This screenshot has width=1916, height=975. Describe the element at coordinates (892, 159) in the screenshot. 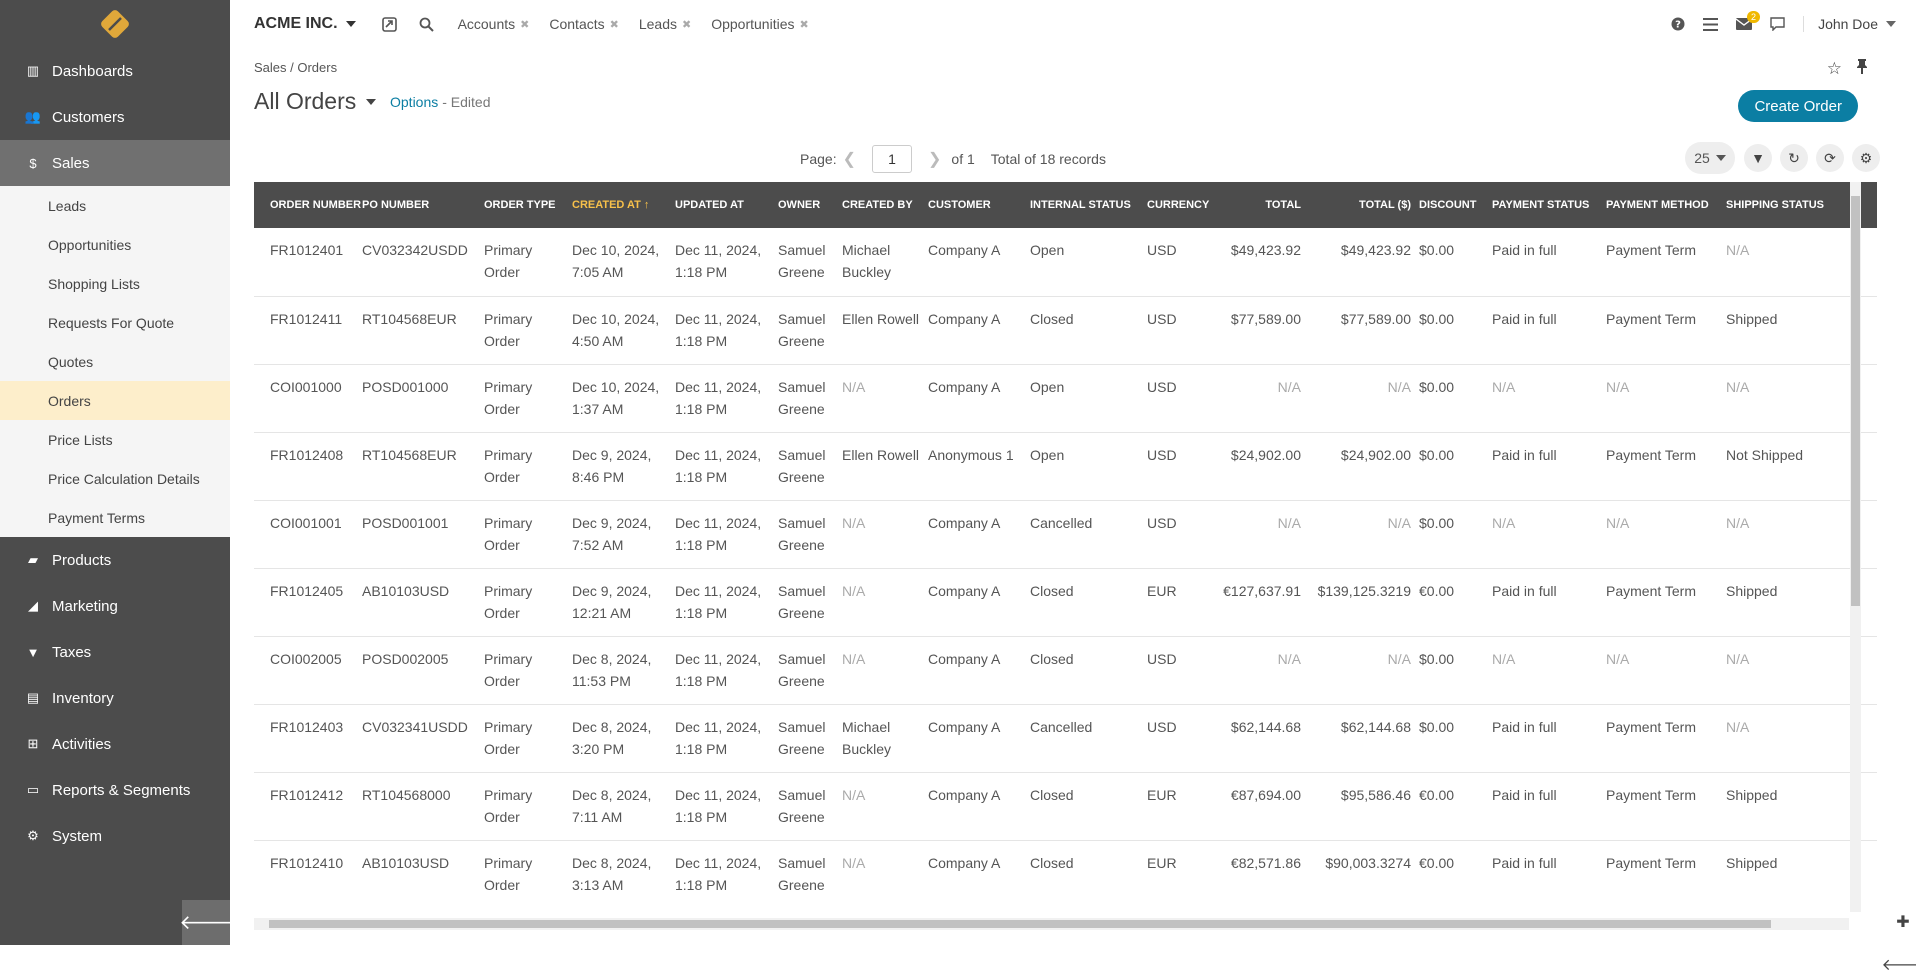

I see `page-input: 1` at that location.